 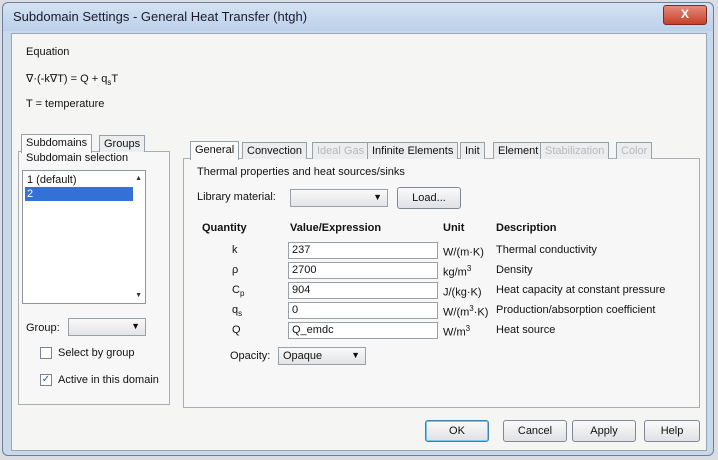 I want to click on equation-formula: ∇·(-k∇T) = Q + qsT, so click(x=72, y=79).